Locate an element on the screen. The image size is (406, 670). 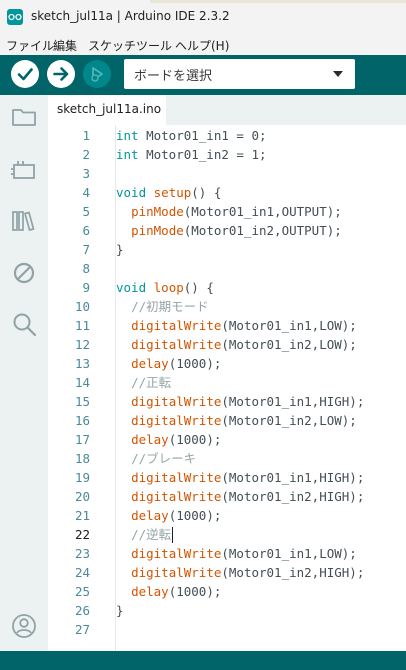
code-text: //ブレーキ is located at coordinates (164, 458).